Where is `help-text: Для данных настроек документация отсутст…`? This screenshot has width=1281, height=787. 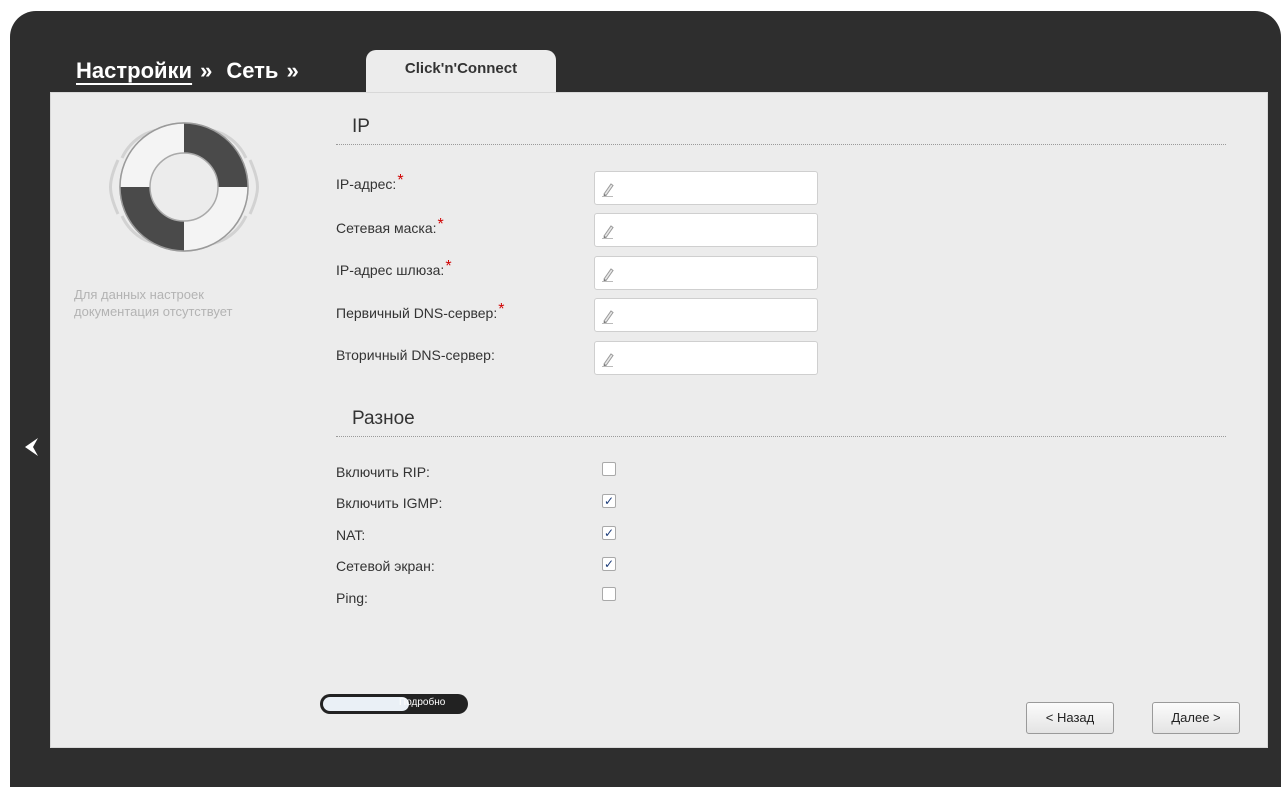
help-text: Для данных настроек документация отсутст… is located at coordinates (153, 303).